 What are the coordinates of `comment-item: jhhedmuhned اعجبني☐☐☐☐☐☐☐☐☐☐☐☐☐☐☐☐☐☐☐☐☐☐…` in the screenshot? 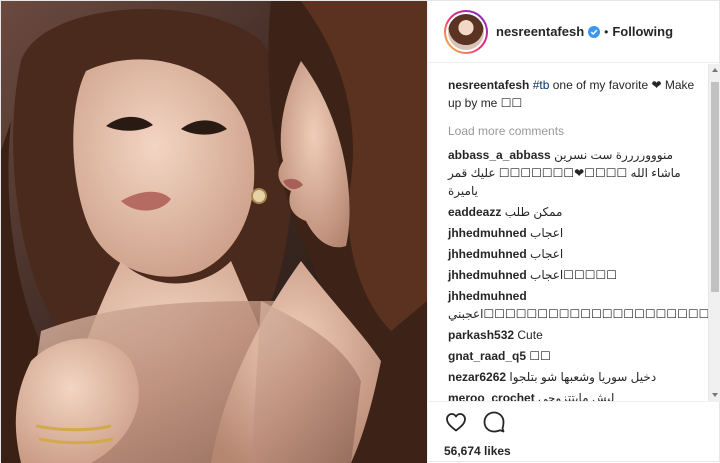 It's located at (584, 305).